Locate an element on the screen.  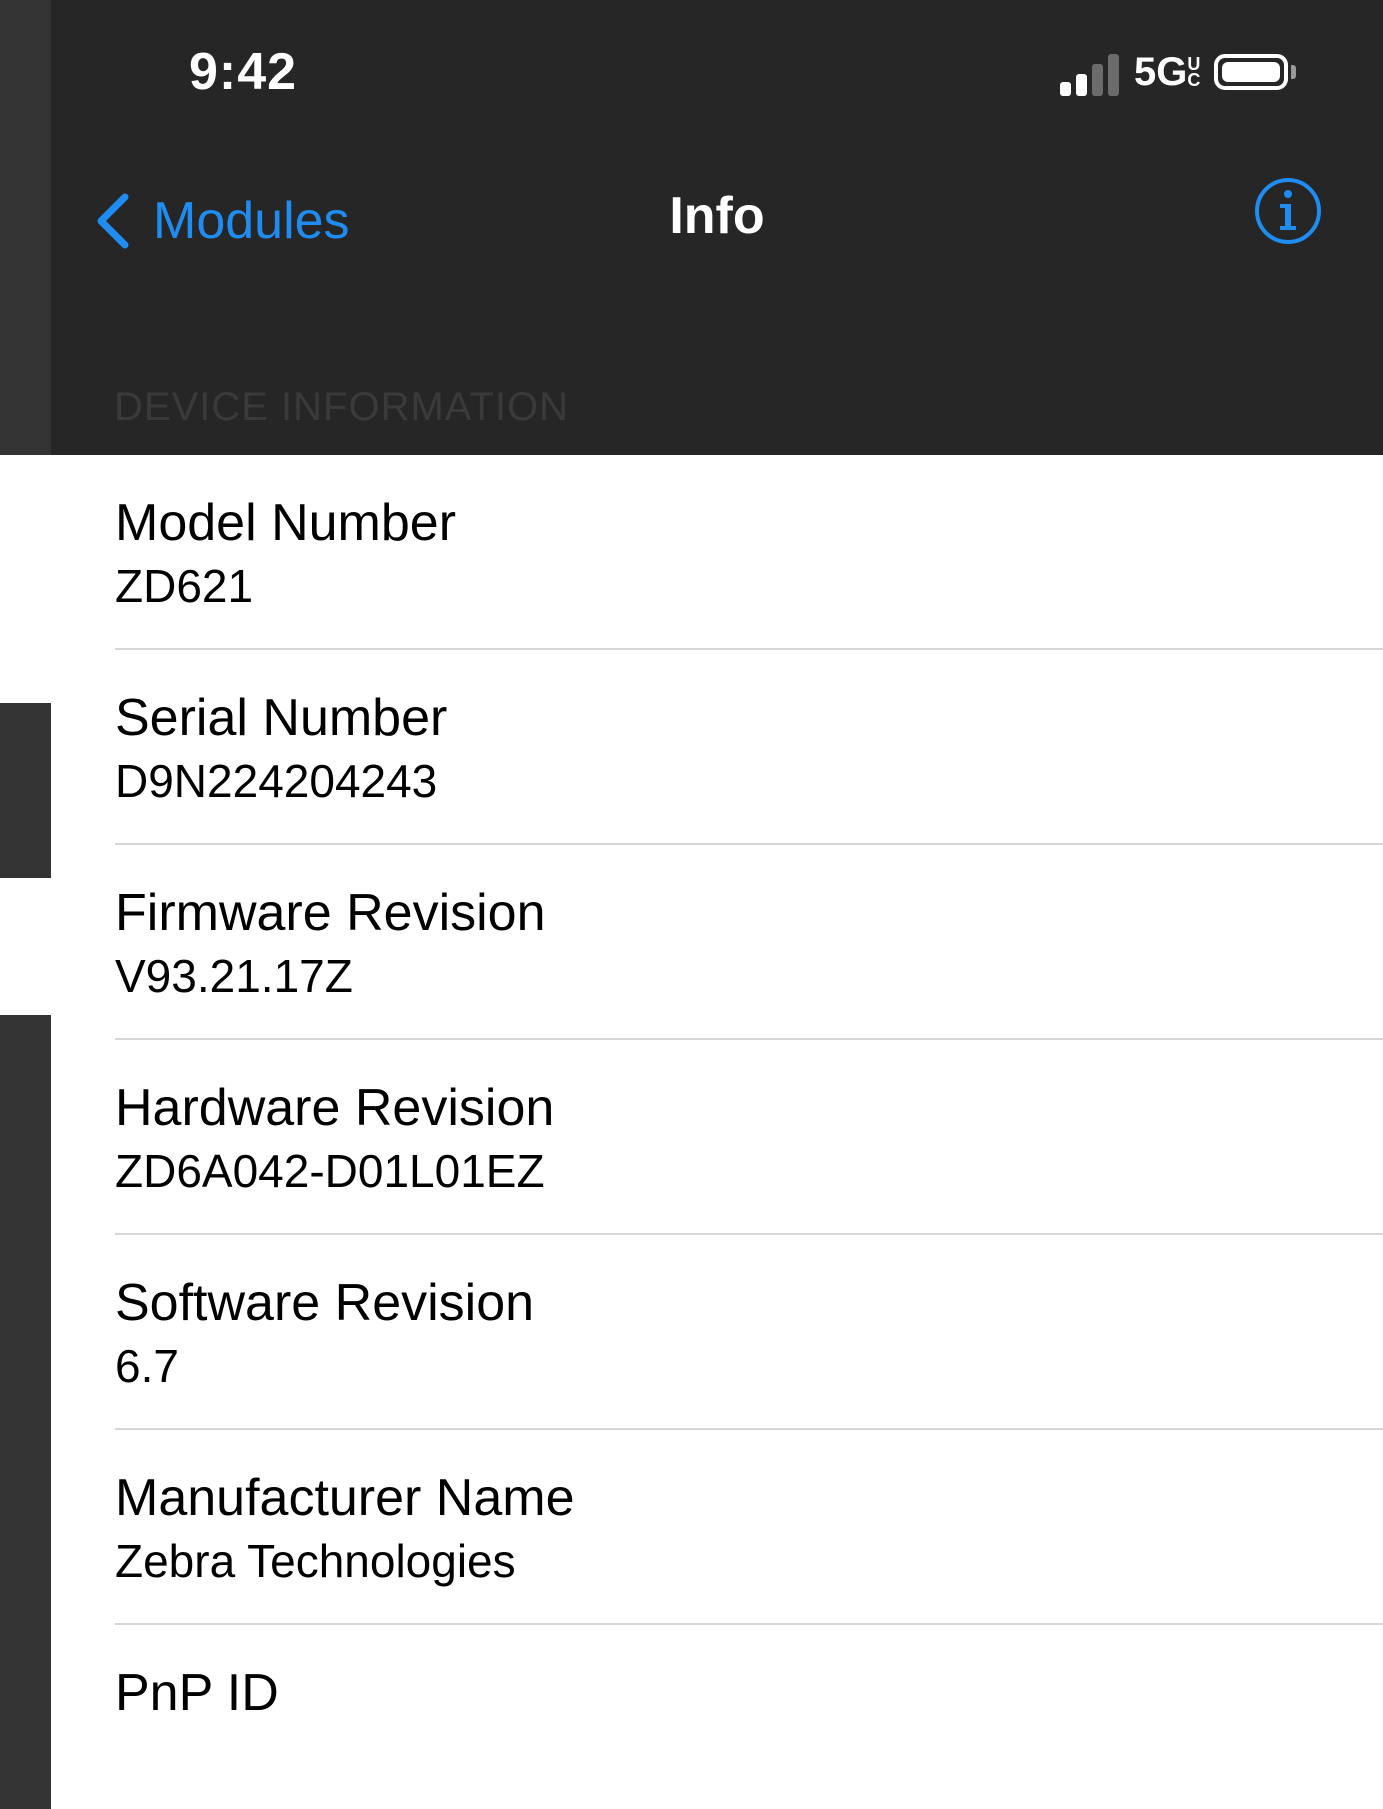
list-item-value: ZD621 is located at coordinates (184, 586).